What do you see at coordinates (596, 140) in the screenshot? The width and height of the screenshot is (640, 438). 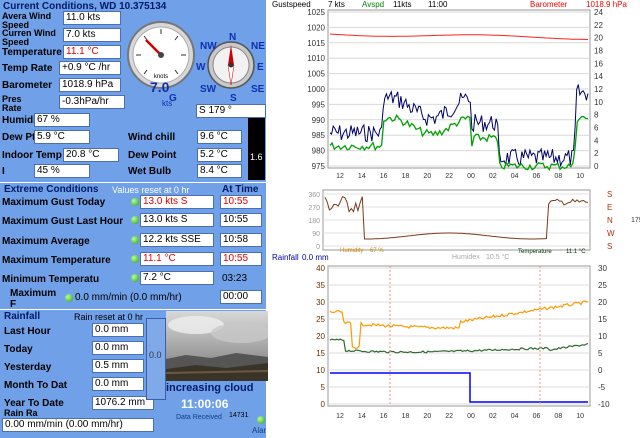 I see `graph1-right-tick: 4` at bounding box center [596, 140].